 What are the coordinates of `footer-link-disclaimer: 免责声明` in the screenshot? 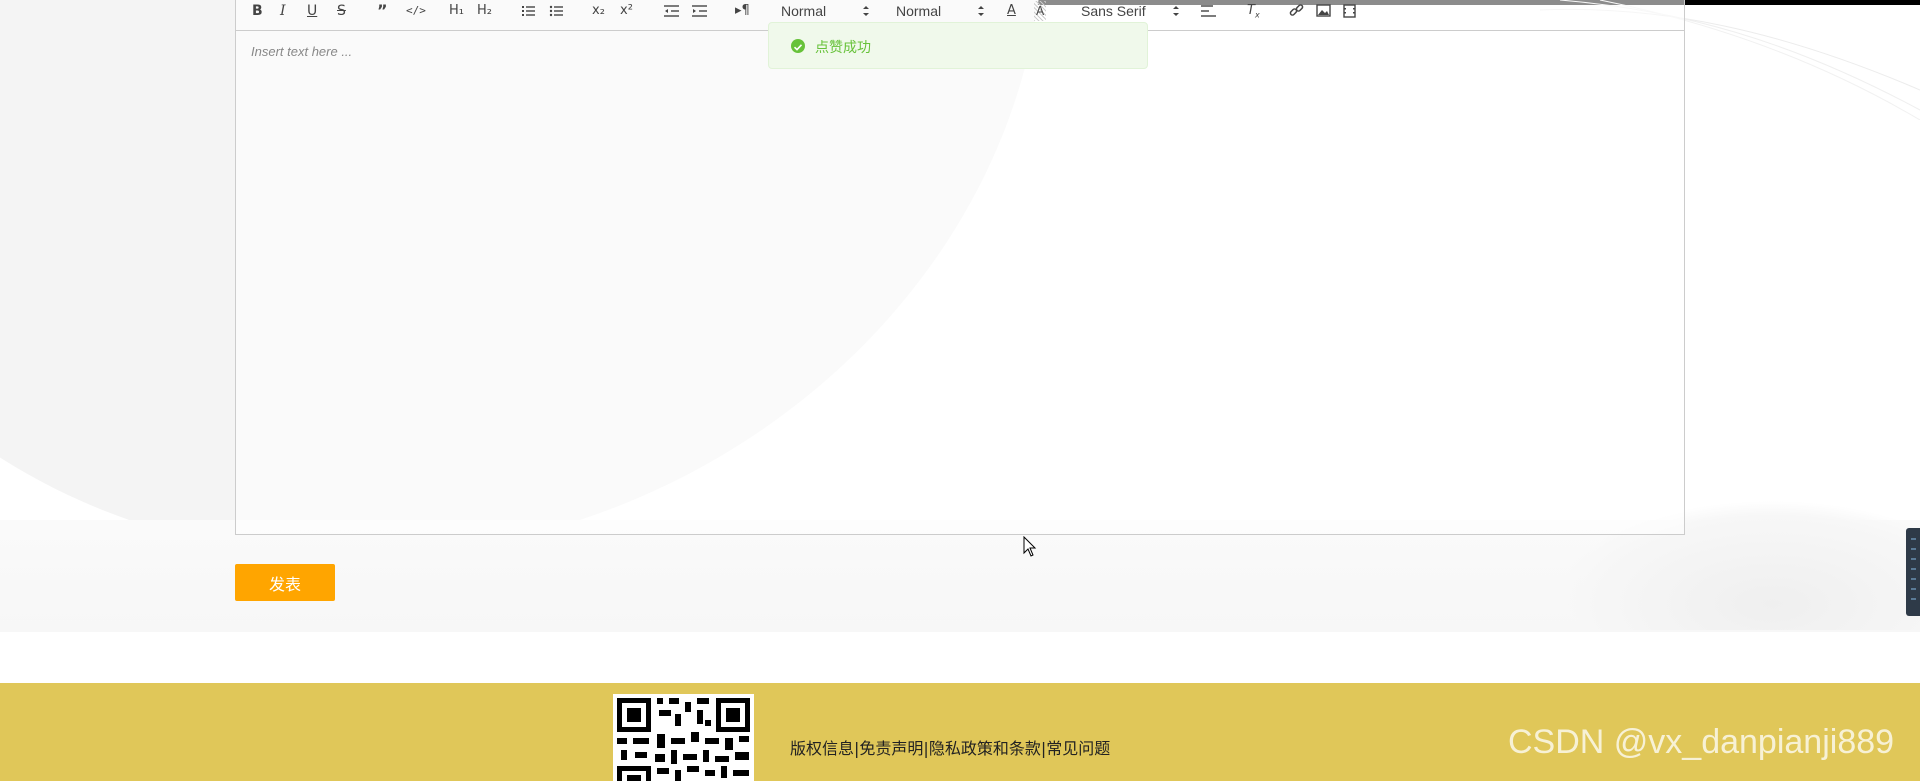 It's located at (891, 748).